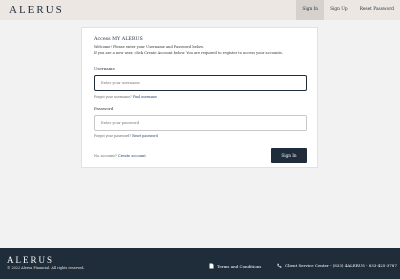  Describe the element at coordinates (239, 266) in the screenshot. I see `terms-label: Terms and Conditions` at that location.